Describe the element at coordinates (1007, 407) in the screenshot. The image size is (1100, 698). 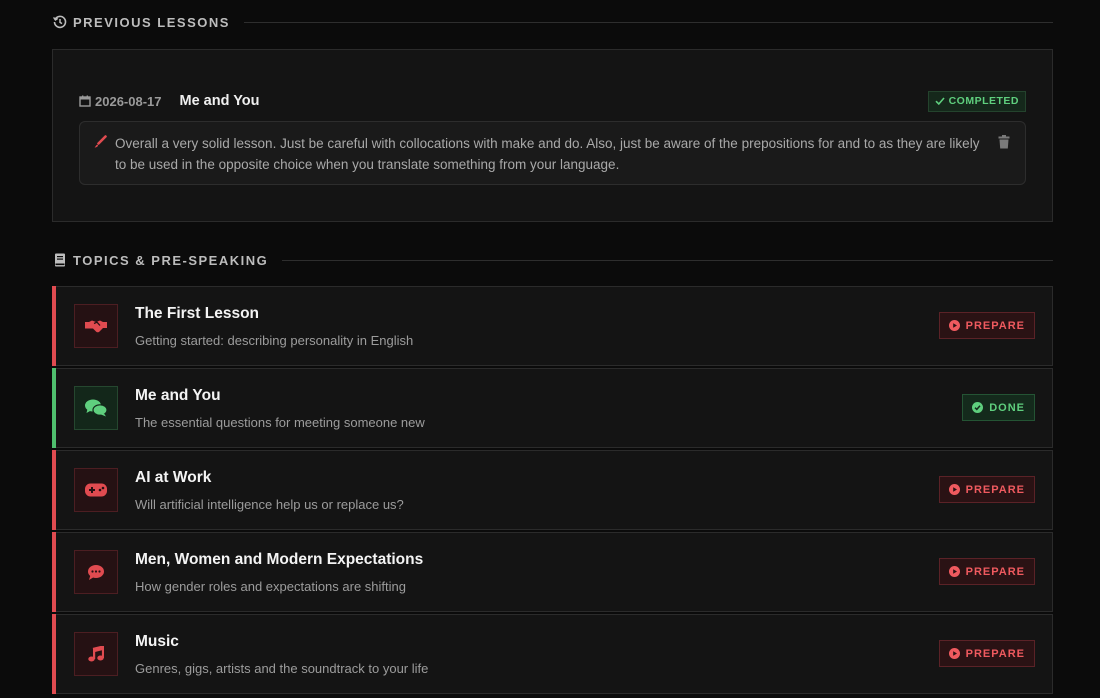
I see `button-label: DONE` at that location.